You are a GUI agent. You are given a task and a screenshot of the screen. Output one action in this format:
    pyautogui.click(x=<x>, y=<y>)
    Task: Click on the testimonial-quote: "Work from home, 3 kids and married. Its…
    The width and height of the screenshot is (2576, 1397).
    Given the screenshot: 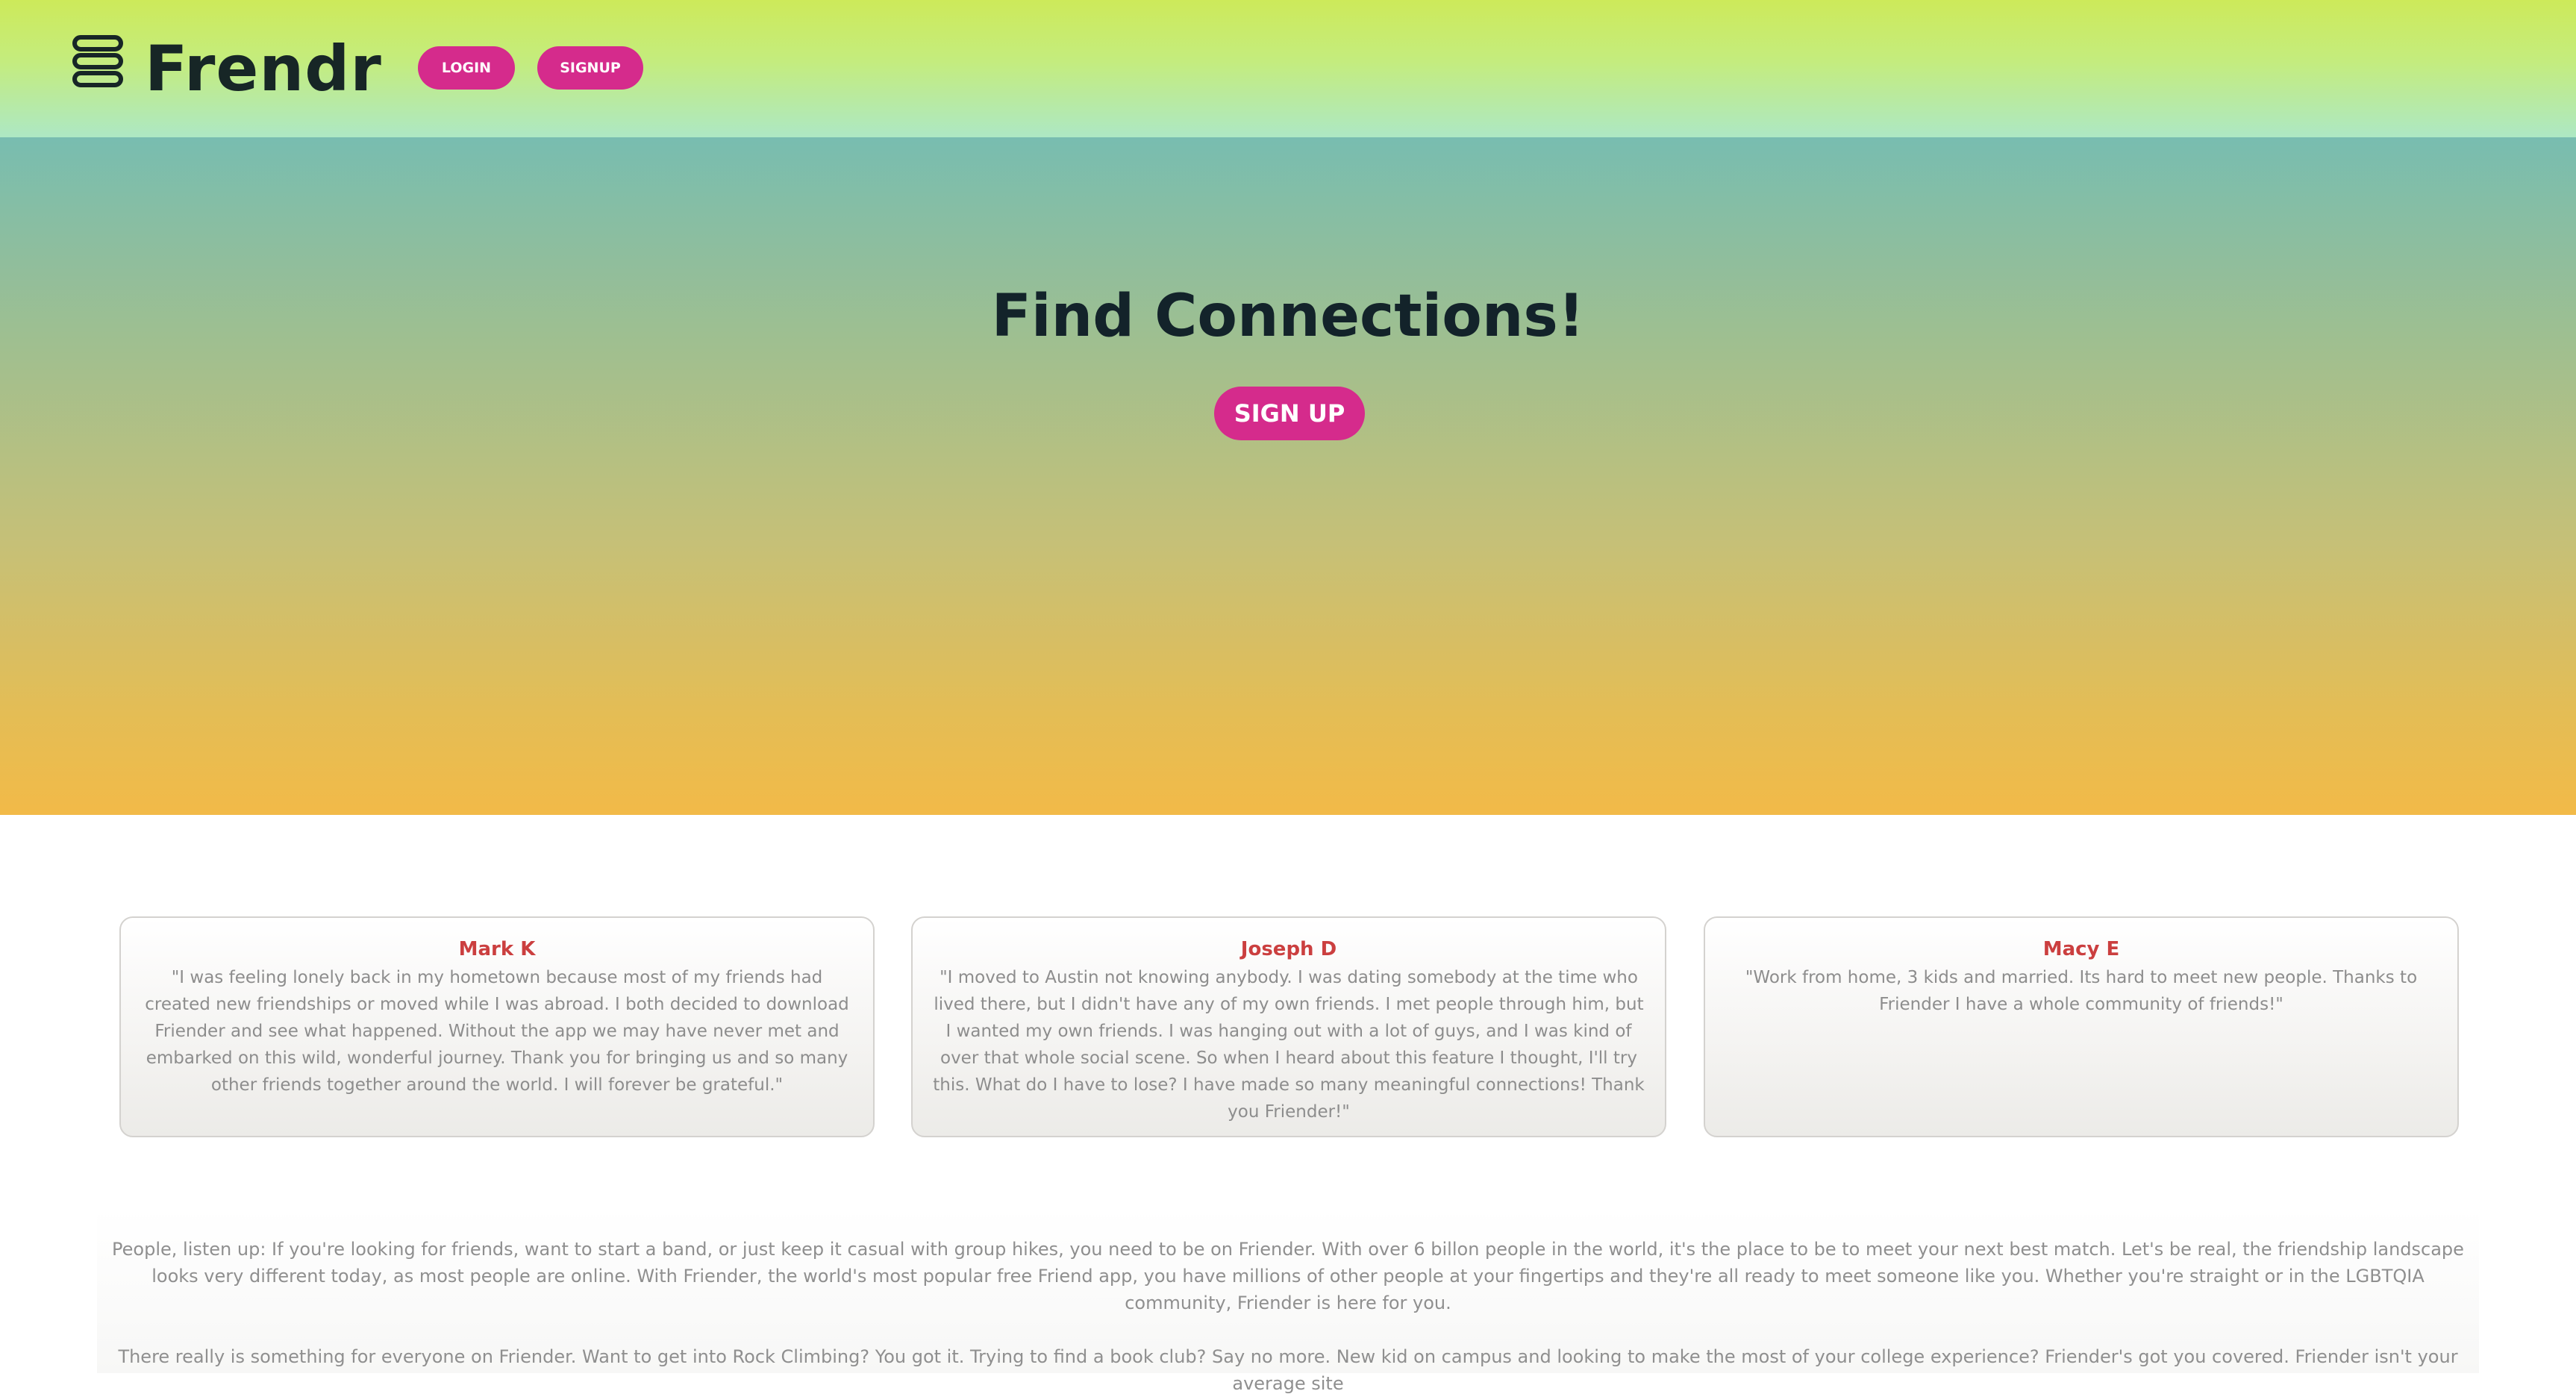 What is the action you would take?
    pyautogui.click(x=2081, y=991)
    